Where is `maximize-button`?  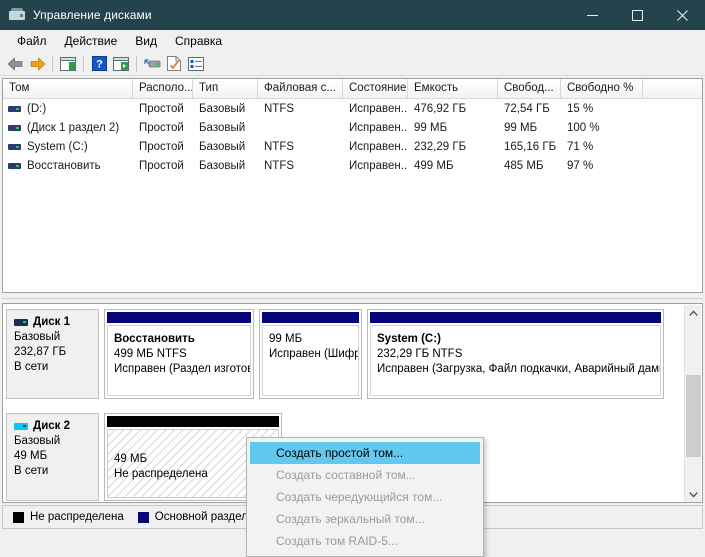
maximize-button is located at coordinates (637, 15).